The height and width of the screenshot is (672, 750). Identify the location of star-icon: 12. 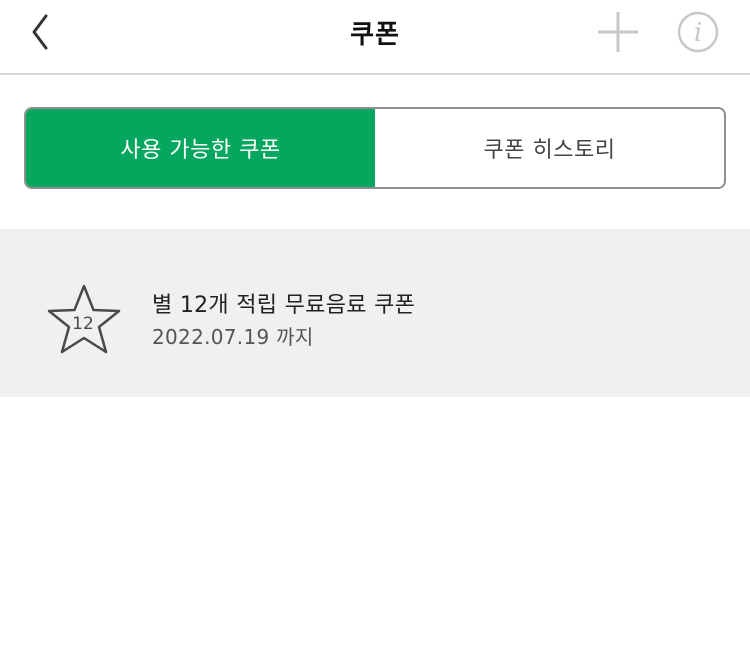
(84, 319).